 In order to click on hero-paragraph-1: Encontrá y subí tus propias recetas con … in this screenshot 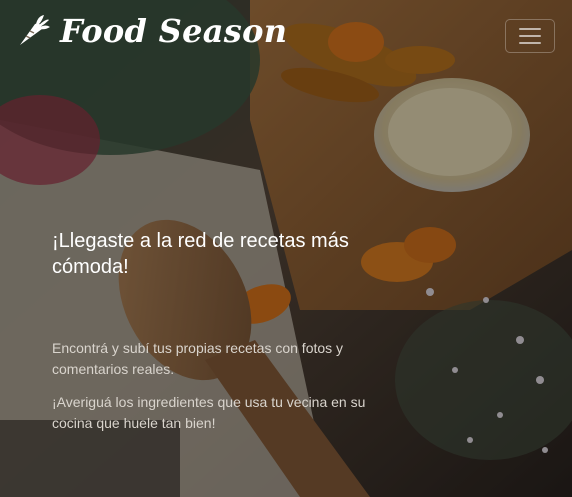, I will do `click(198, 358)`.